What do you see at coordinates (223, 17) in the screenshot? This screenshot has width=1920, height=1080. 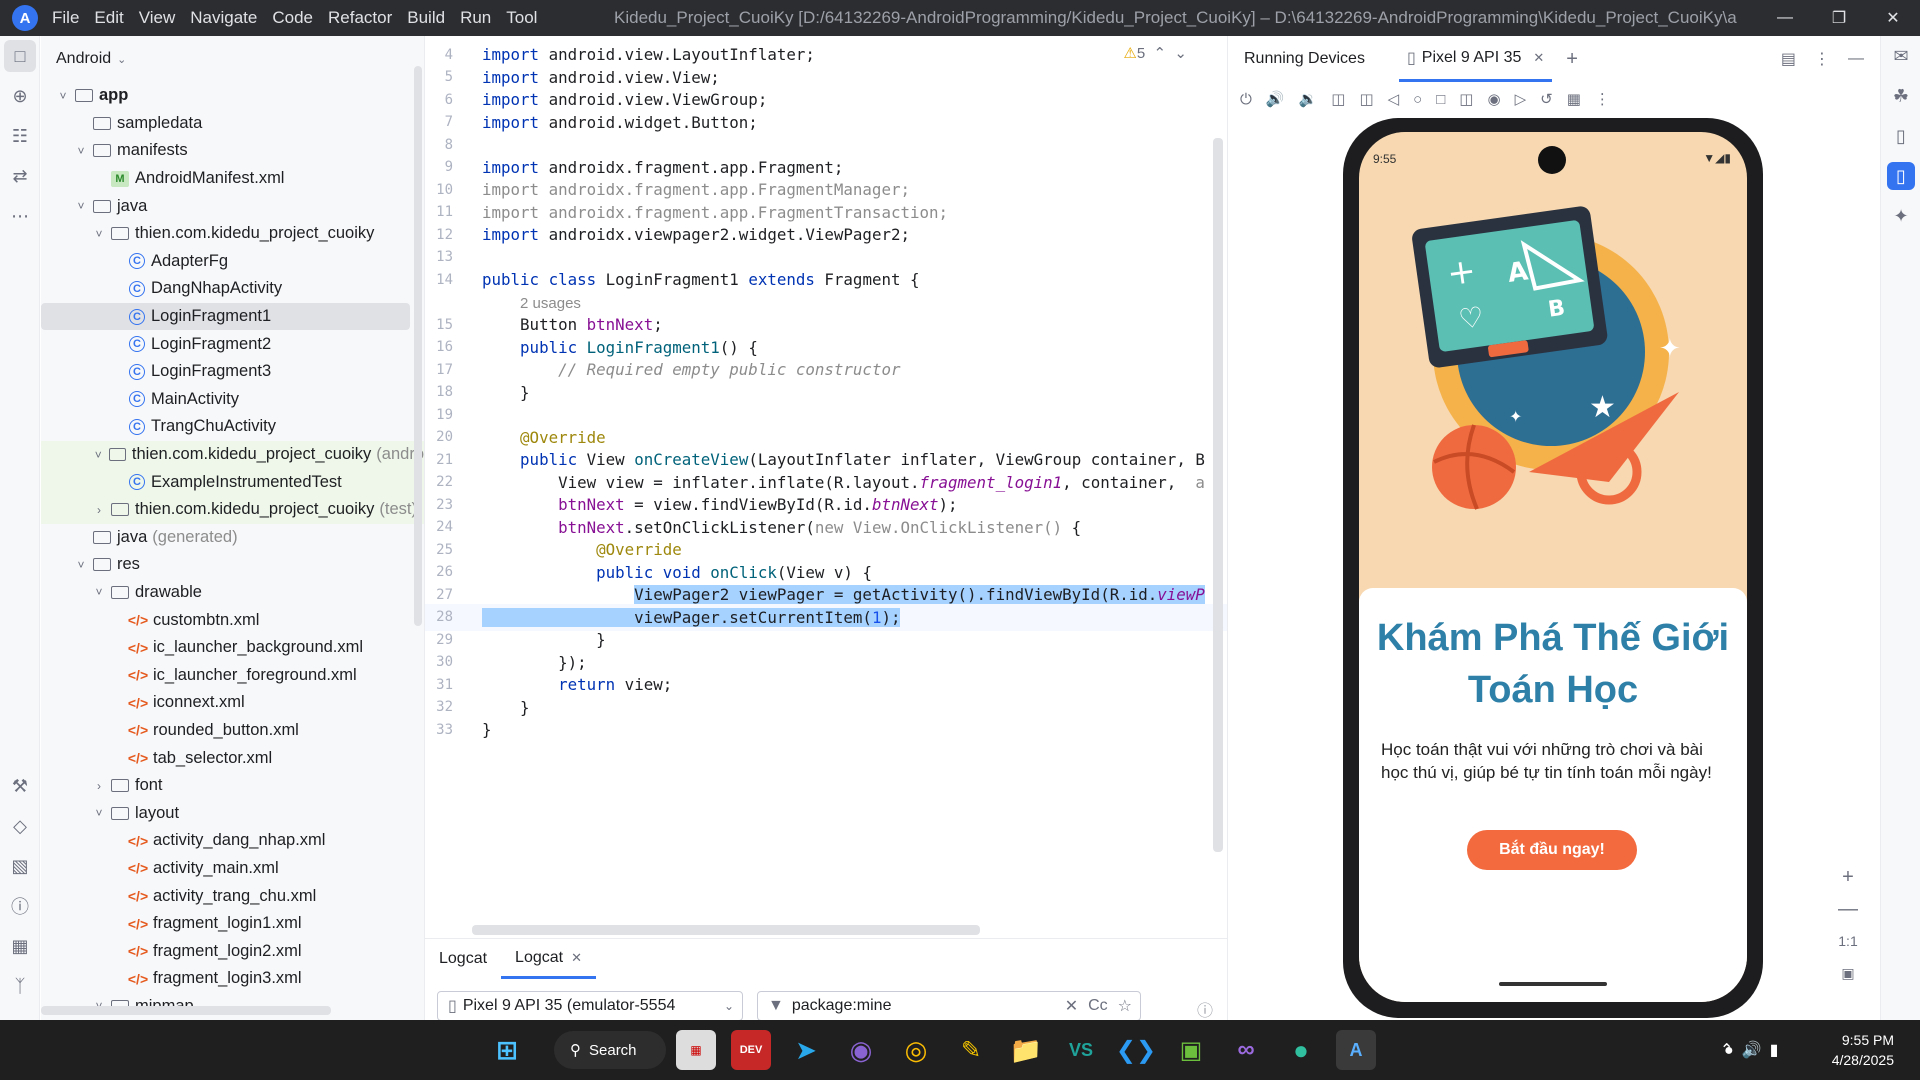 I see `menu-navigate: Navigate` at bounding box center [223, 17].